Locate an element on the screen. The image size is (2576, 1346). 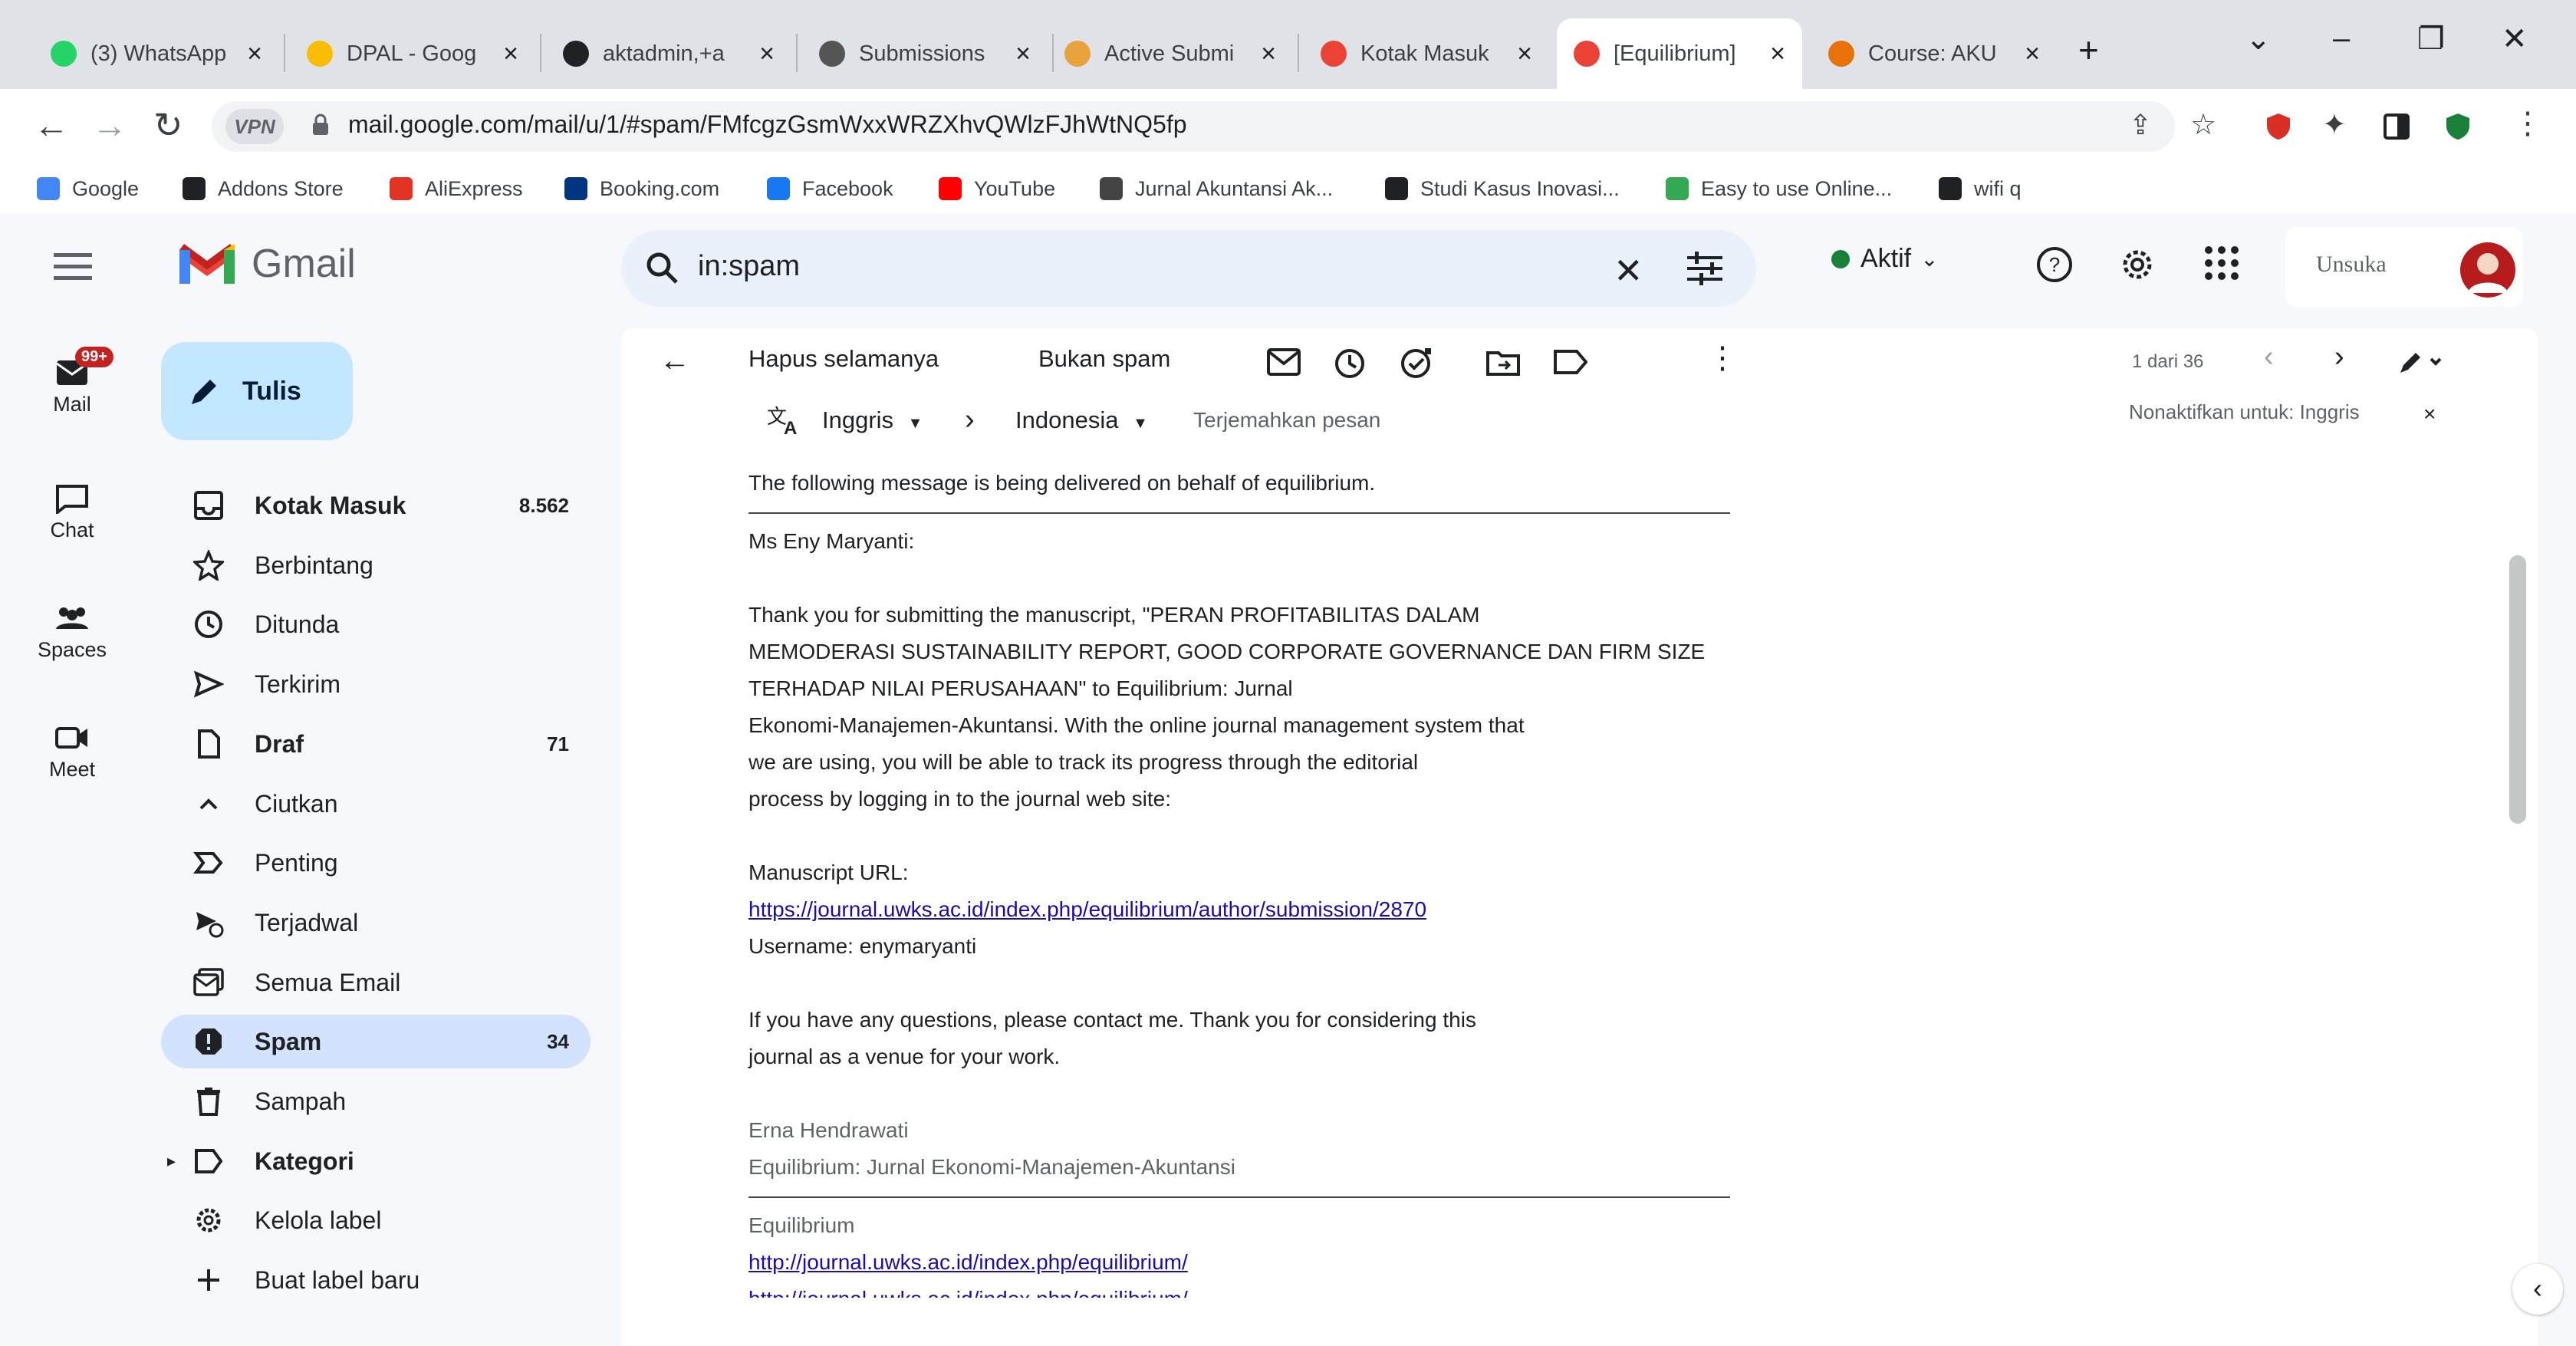
avatar is located at coordinates (2488, 270).